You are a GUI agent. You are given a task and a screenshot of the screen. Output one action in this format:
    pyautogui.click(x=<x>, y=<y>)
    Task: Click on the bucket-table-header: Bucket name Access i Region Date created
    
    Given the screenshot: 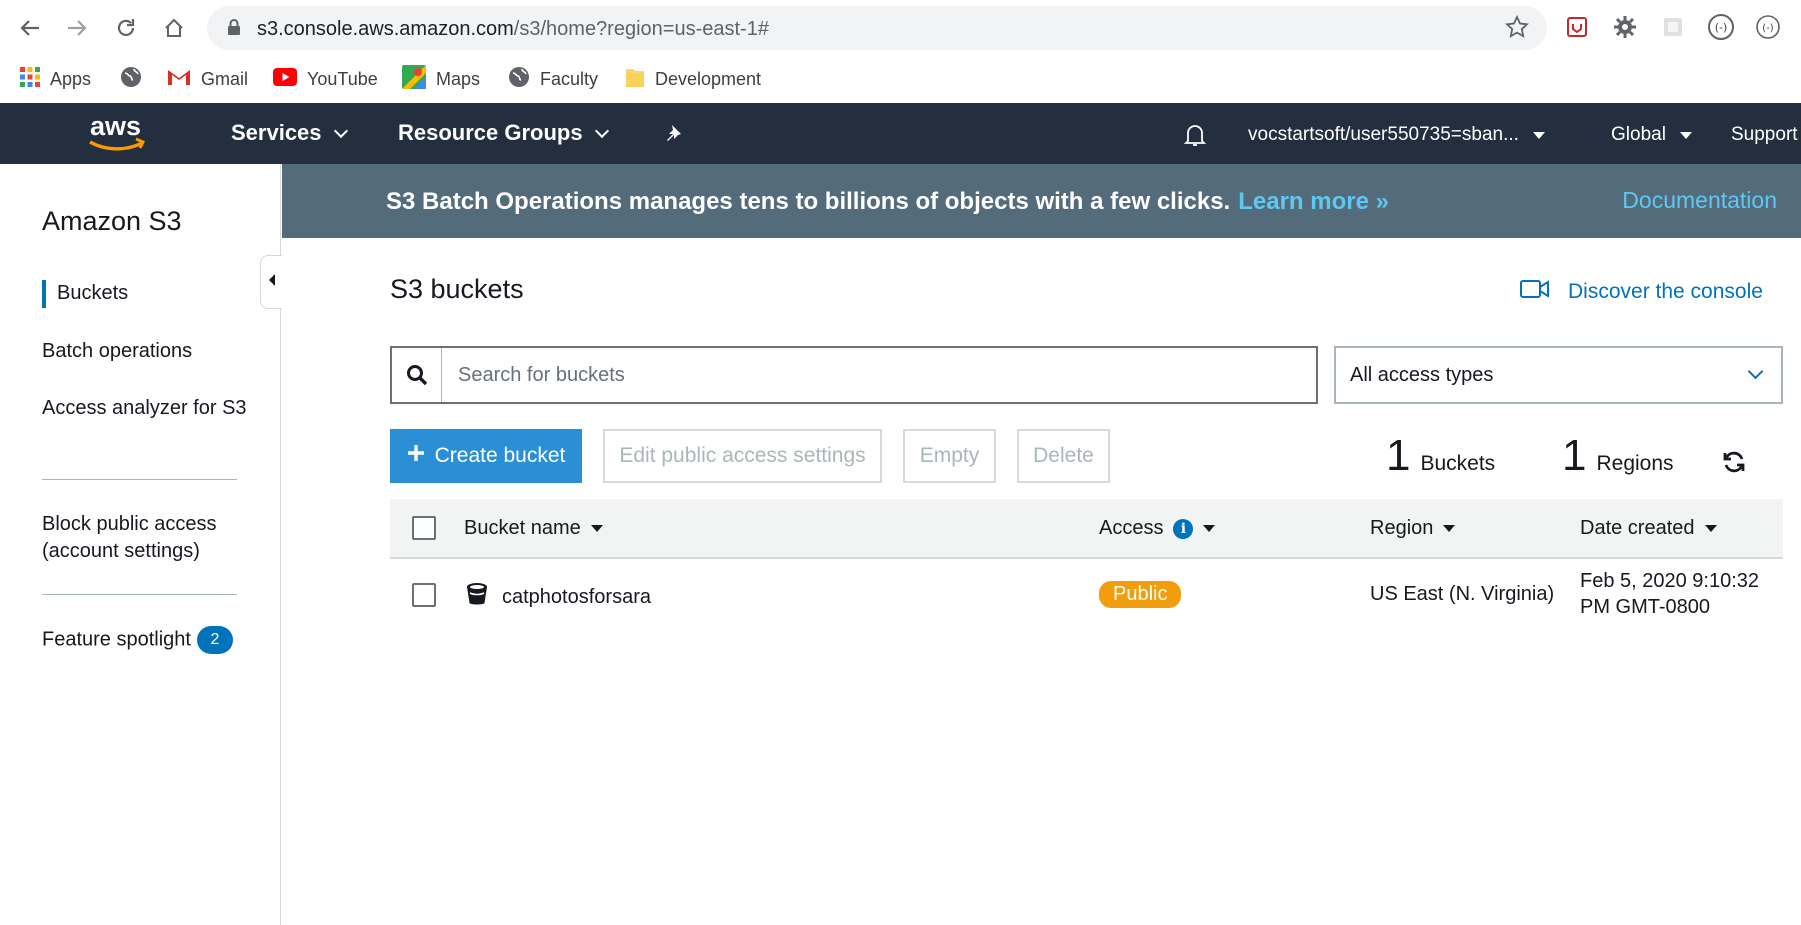 What is the action you would take?
    pyautogui.click(x=1086, y=529)
    